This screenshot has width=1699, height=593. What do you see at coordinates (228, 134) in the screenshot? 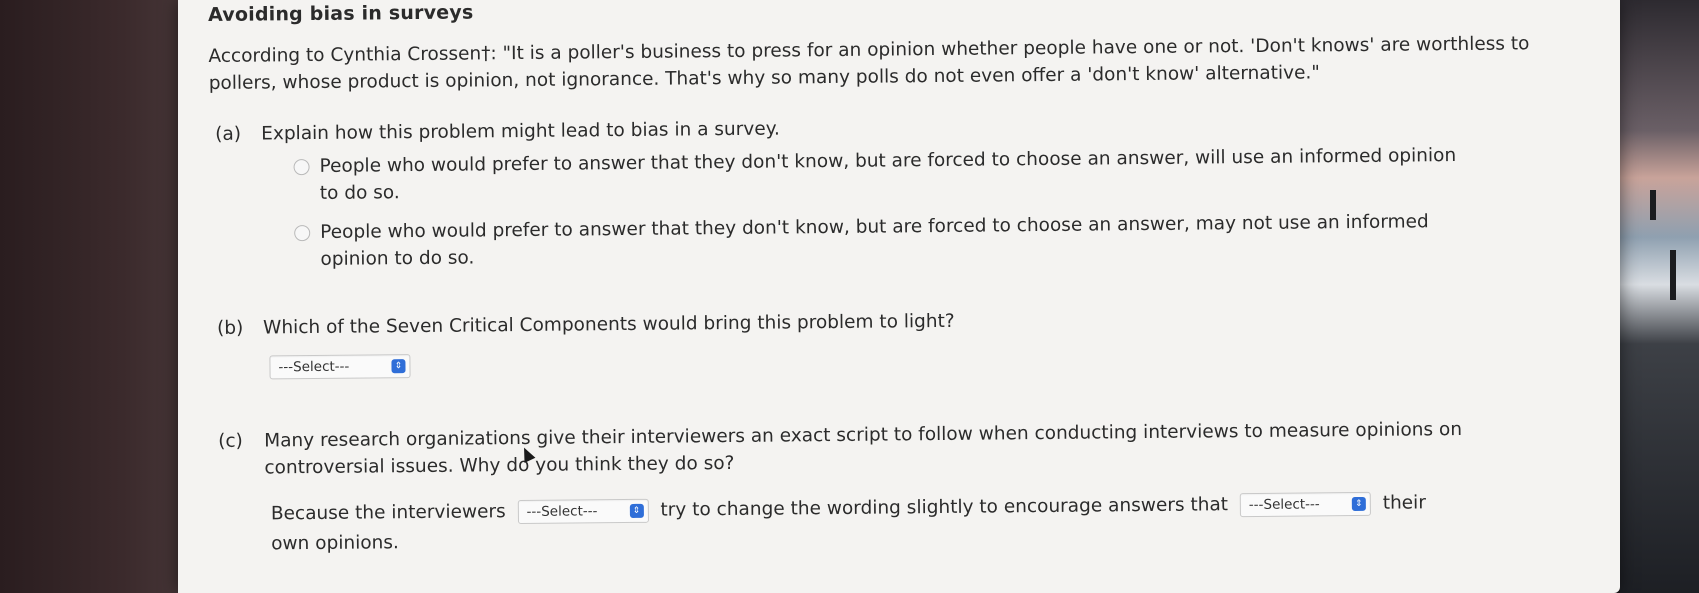
I see `part-a-label: (a)` at bounding box center [228, 134].